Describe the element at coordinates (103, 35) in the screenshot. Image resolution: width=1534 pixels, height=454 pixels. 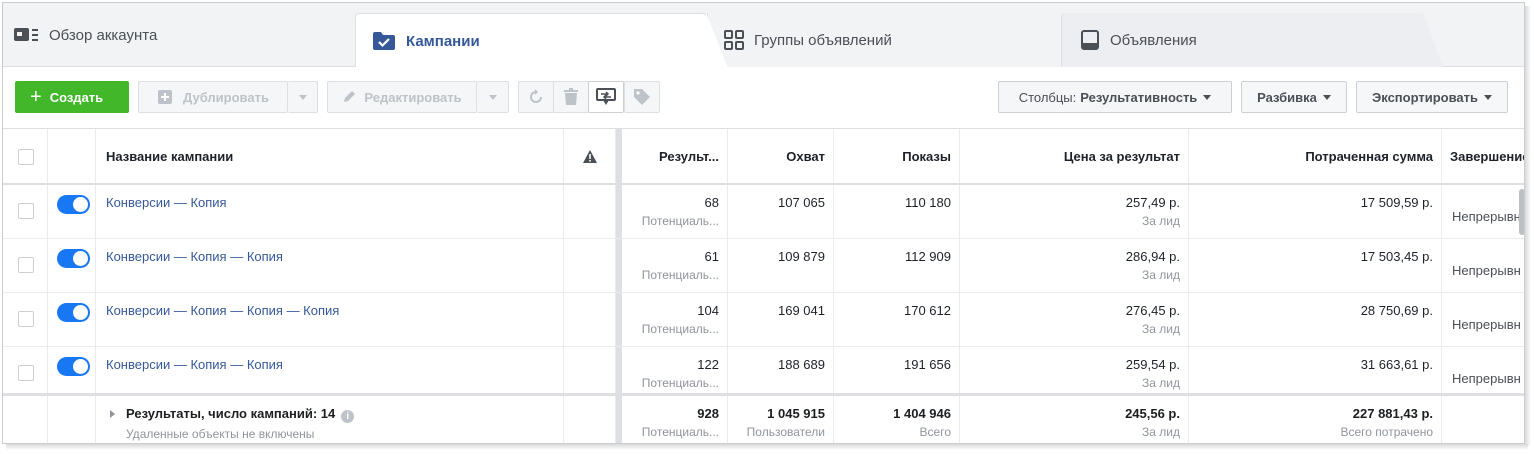
I see `tab-label: Обзор аккаунта` at that location.